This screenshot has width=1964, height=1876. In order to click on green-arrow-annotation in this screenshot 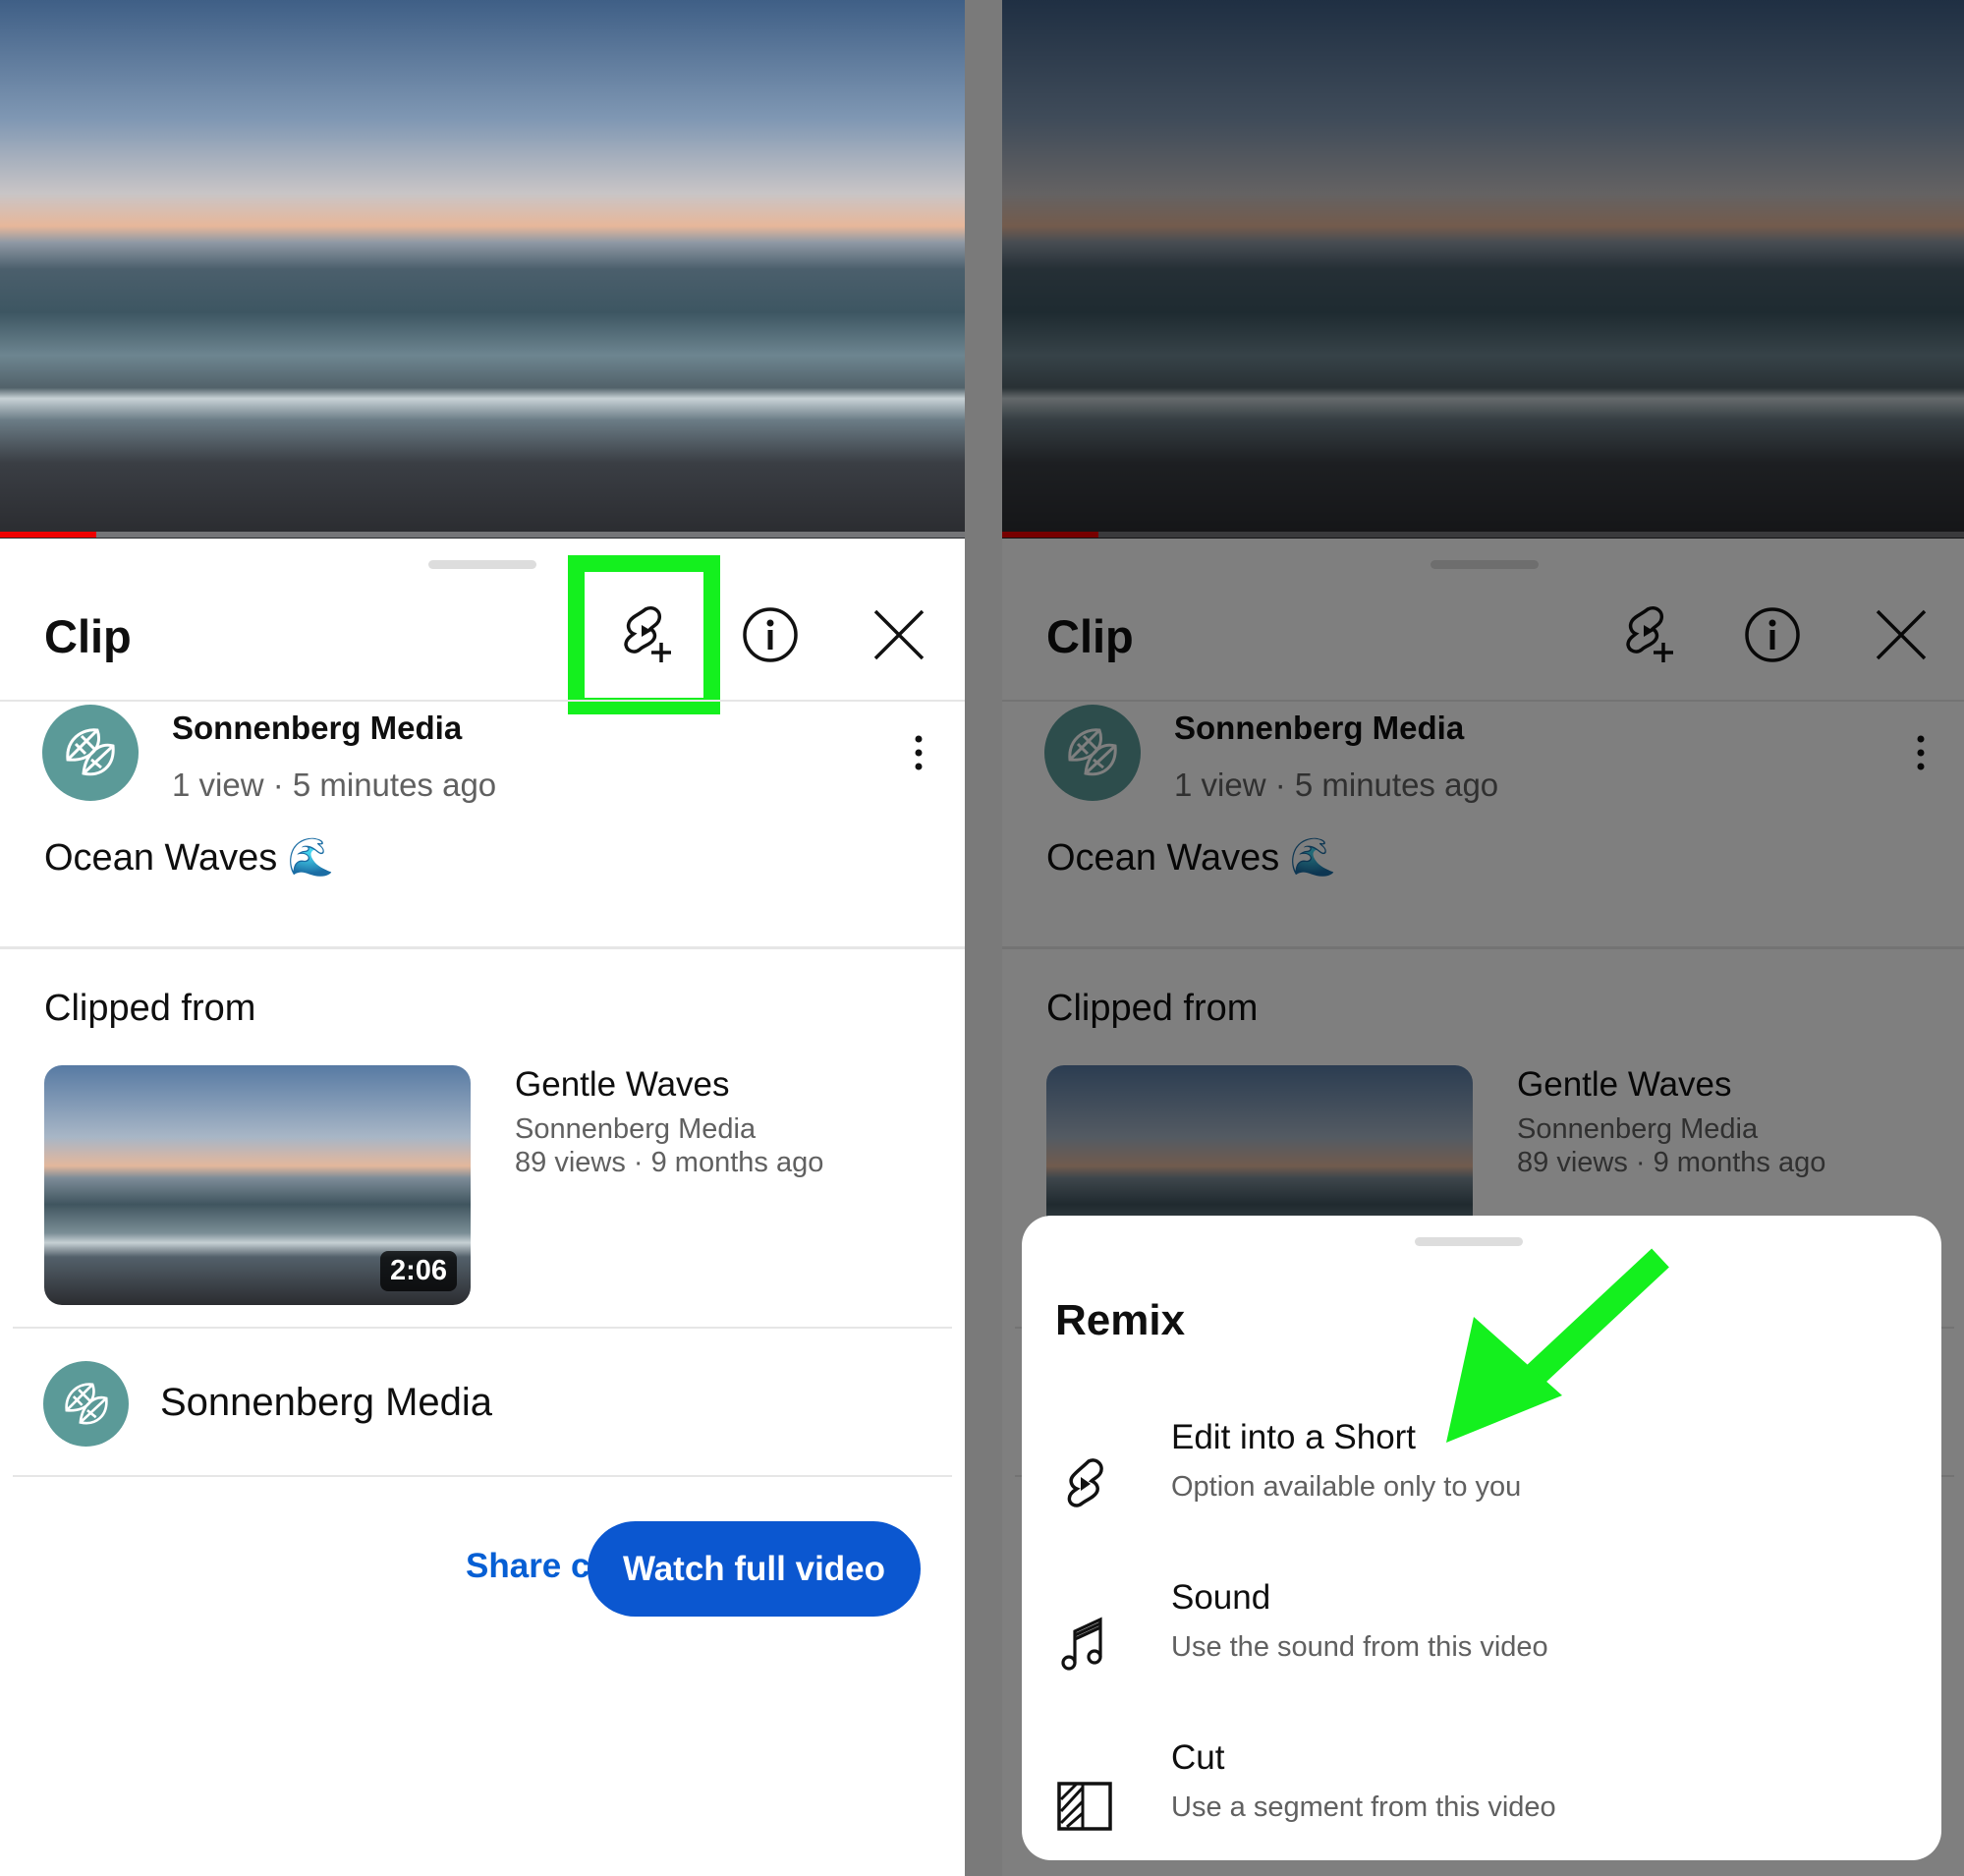, I will do `click(1557, 1345)`.